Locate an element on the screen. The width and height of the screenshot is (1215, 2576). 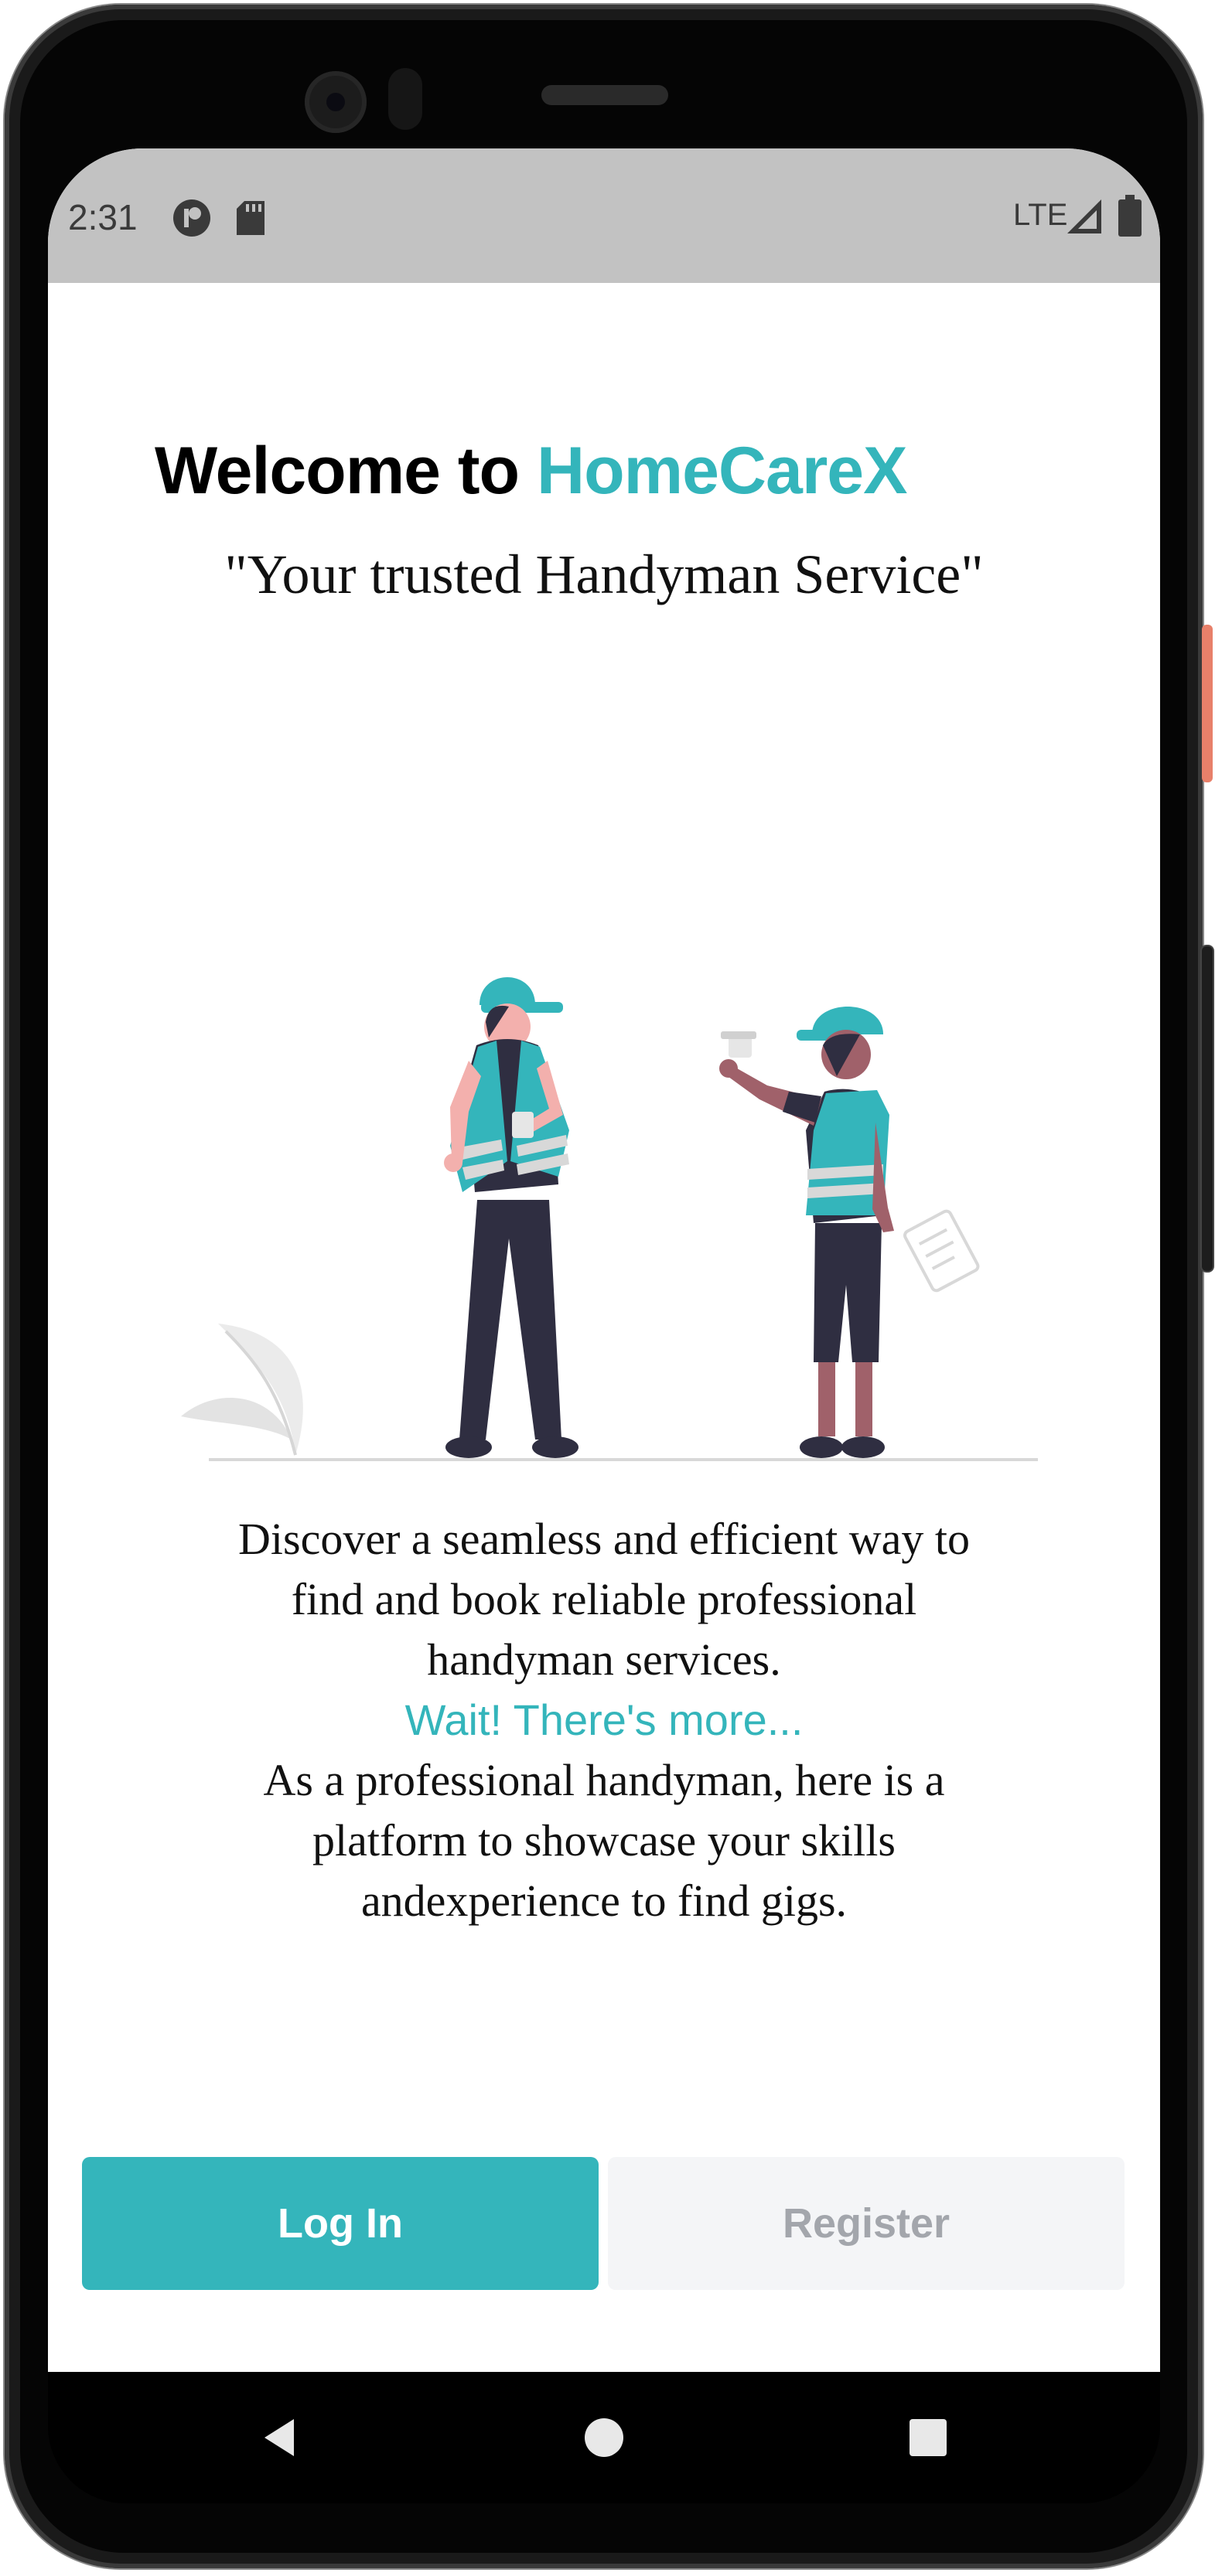
navigation-bar is located at coordinates (604, 2437).